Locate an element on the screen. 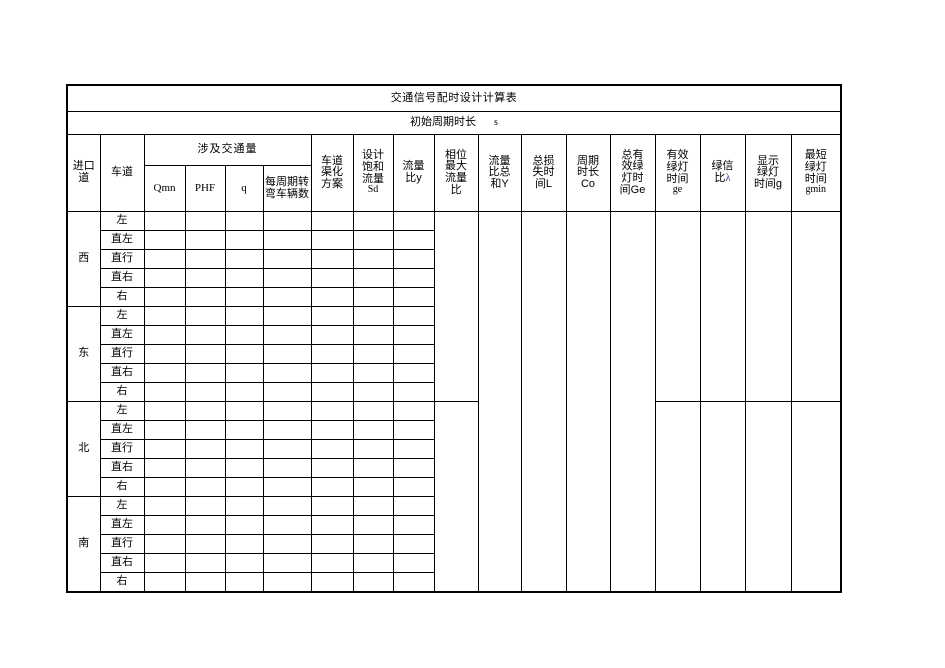 Image resolution: width=945 pixels, height=668 pixels. cell-total-lost-time-L is located at coordinates (543, 402).